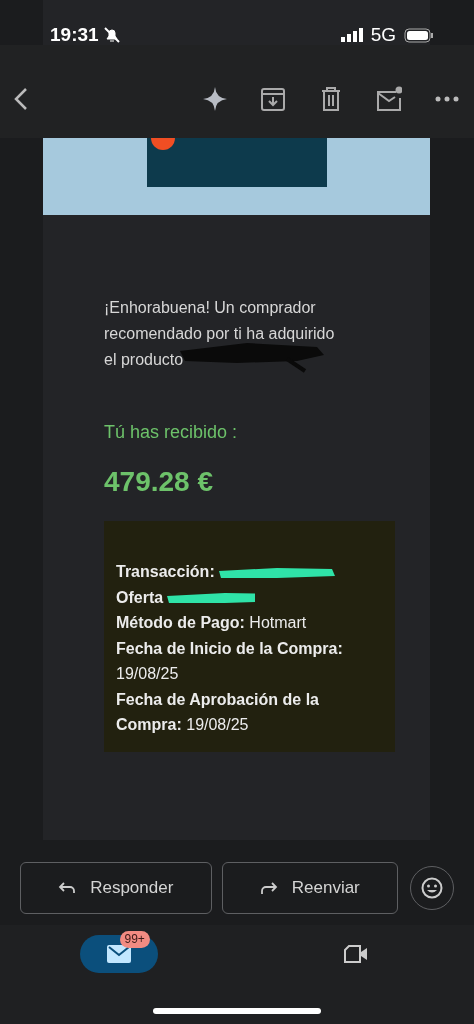 The image size is (474, 1024). Describe the element at coordinates (419, 35) in the screenshot. I see `battery-icon` at that location.